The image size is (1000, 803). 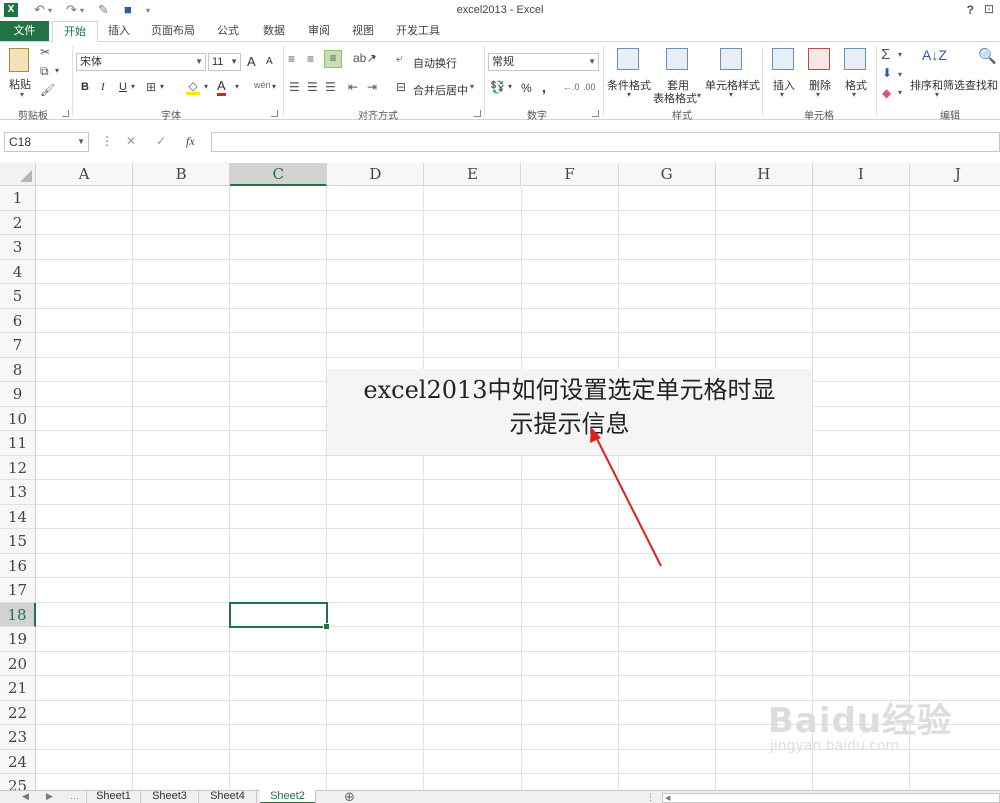 What do you see at coordinates (731, 59) in the screenshot?
I see `cell-styles-icon` at bounding box center [731, 59].